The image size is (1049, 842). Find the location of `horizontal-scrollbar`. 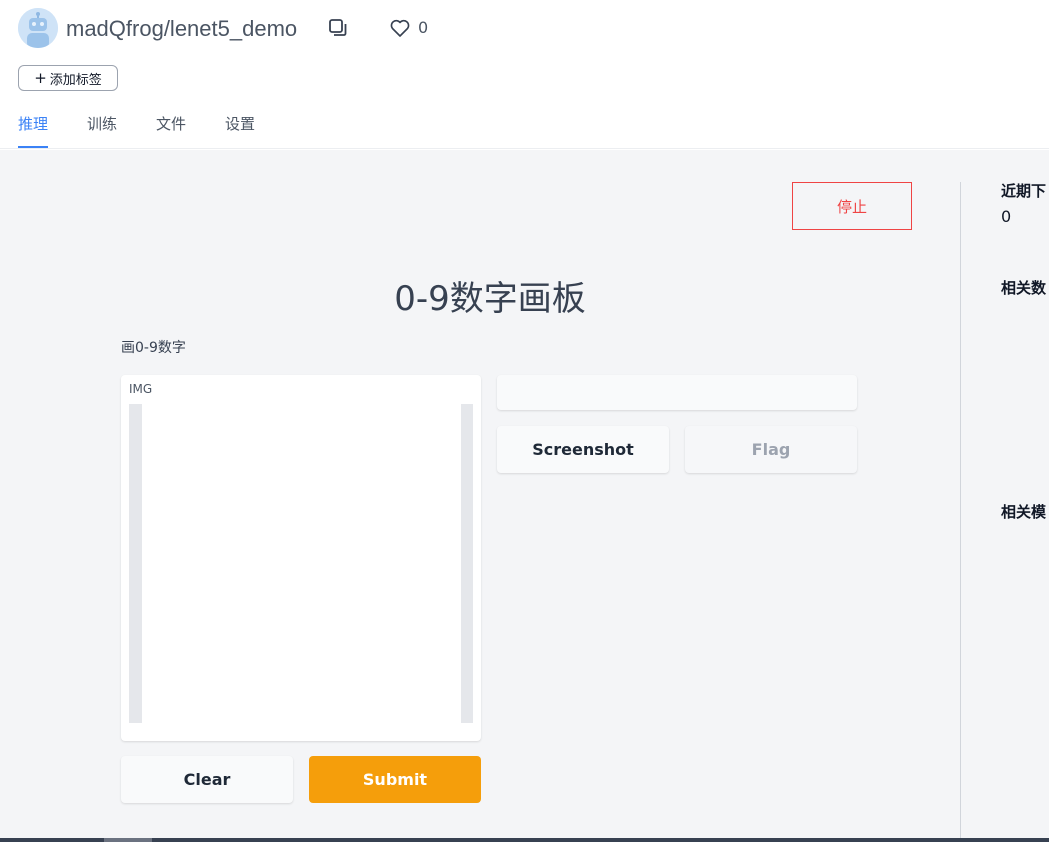

horizontal-scrollbar is located at coordinates (524, 840).